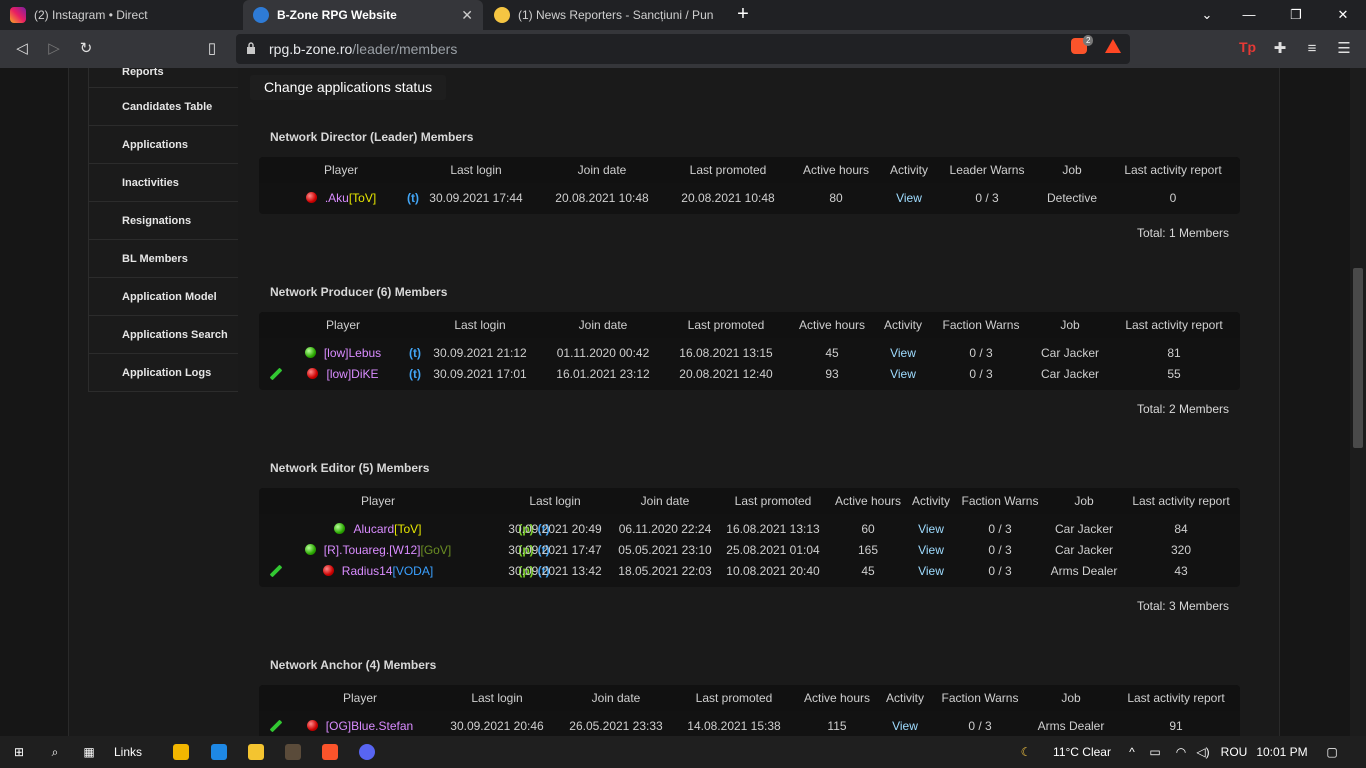 This screenshot has height=768, width=1366. Describe the element at coordinates (256, 752) in the screenshot. I see `file-explorer-icon` at that location.